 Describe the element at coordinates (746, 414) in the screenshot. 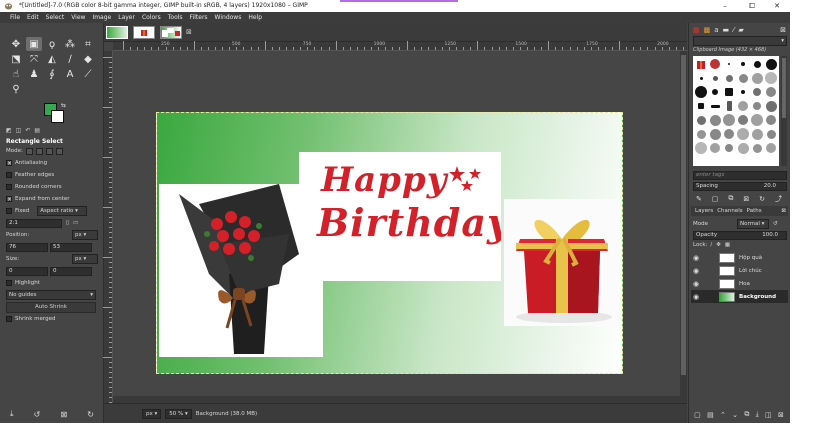

I see `duplicate-layer-icon: ⧉` at that location.